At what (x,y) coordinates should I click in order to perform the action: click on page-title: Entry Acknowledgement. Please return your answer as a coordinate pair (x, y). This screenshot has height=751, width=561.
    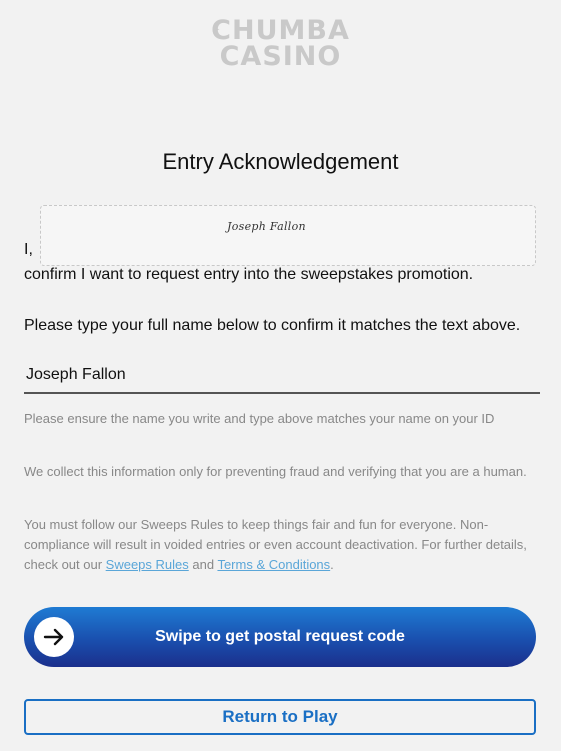
    Looking at the image, I should click on (280, 161).